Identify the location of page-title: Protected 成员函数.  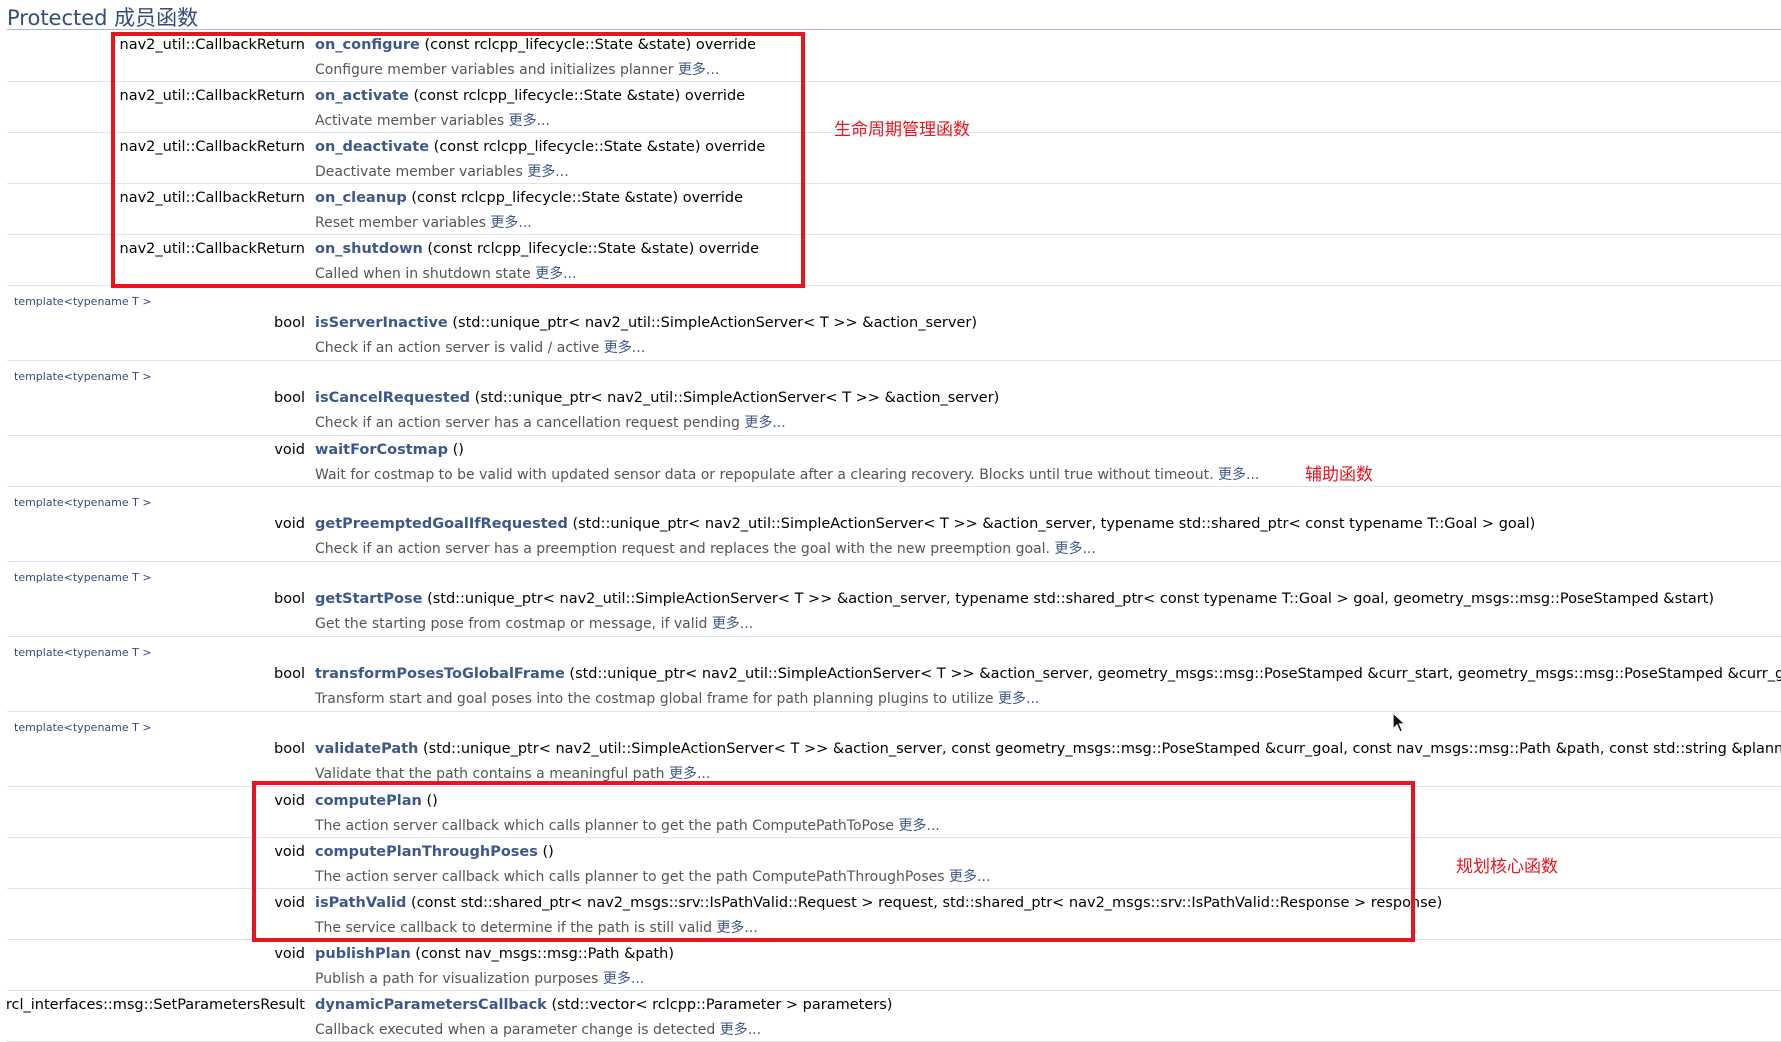
(103, 18).